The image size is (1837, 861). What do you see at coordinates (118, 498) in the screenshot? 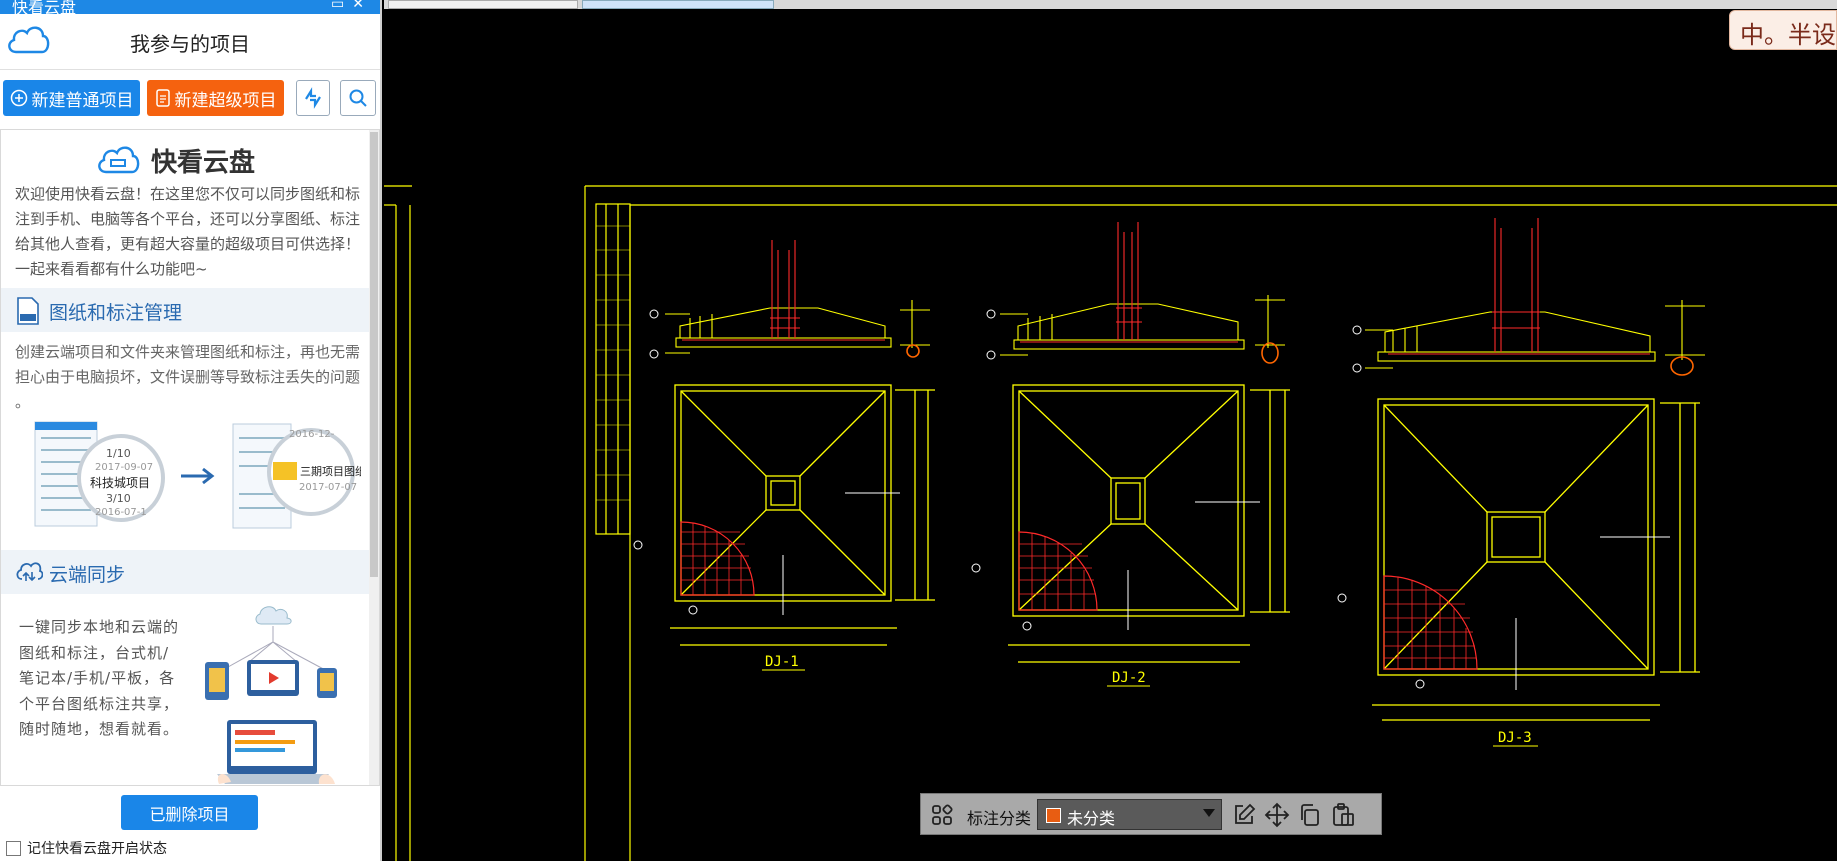
I see `illus-left-item-4: 3/10` at bounding box center [118, 498].